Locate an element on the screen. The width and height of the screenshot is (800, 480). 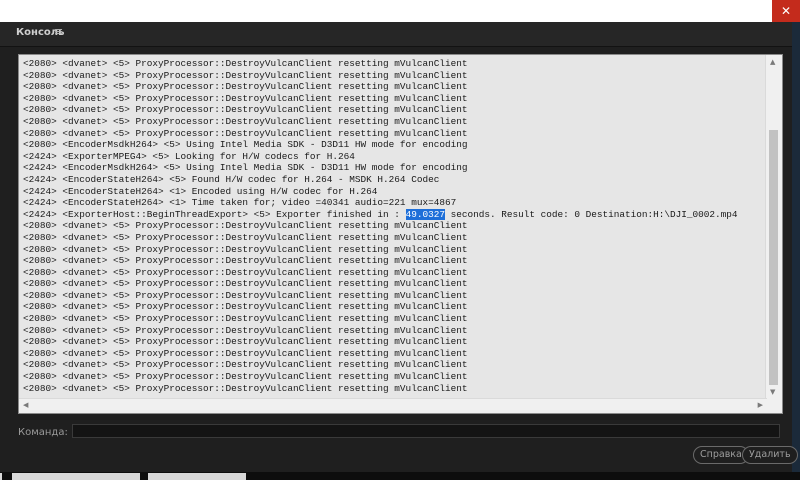
help-button: Справка is located at coordinates (721, 455).